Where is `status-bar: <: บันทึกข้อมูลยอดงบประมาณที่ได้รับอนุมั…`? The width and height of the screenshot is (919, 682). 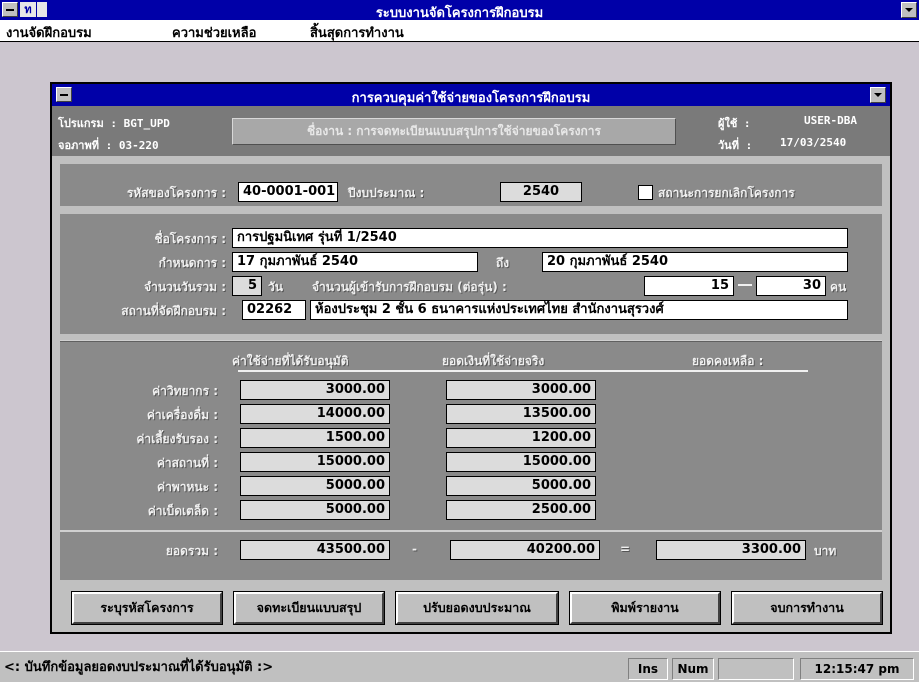
status-bar: <: บันทึกข้อมูลยอดงบประมาณที่ได้รับอนุมั… is located at coordinates (459, 666).